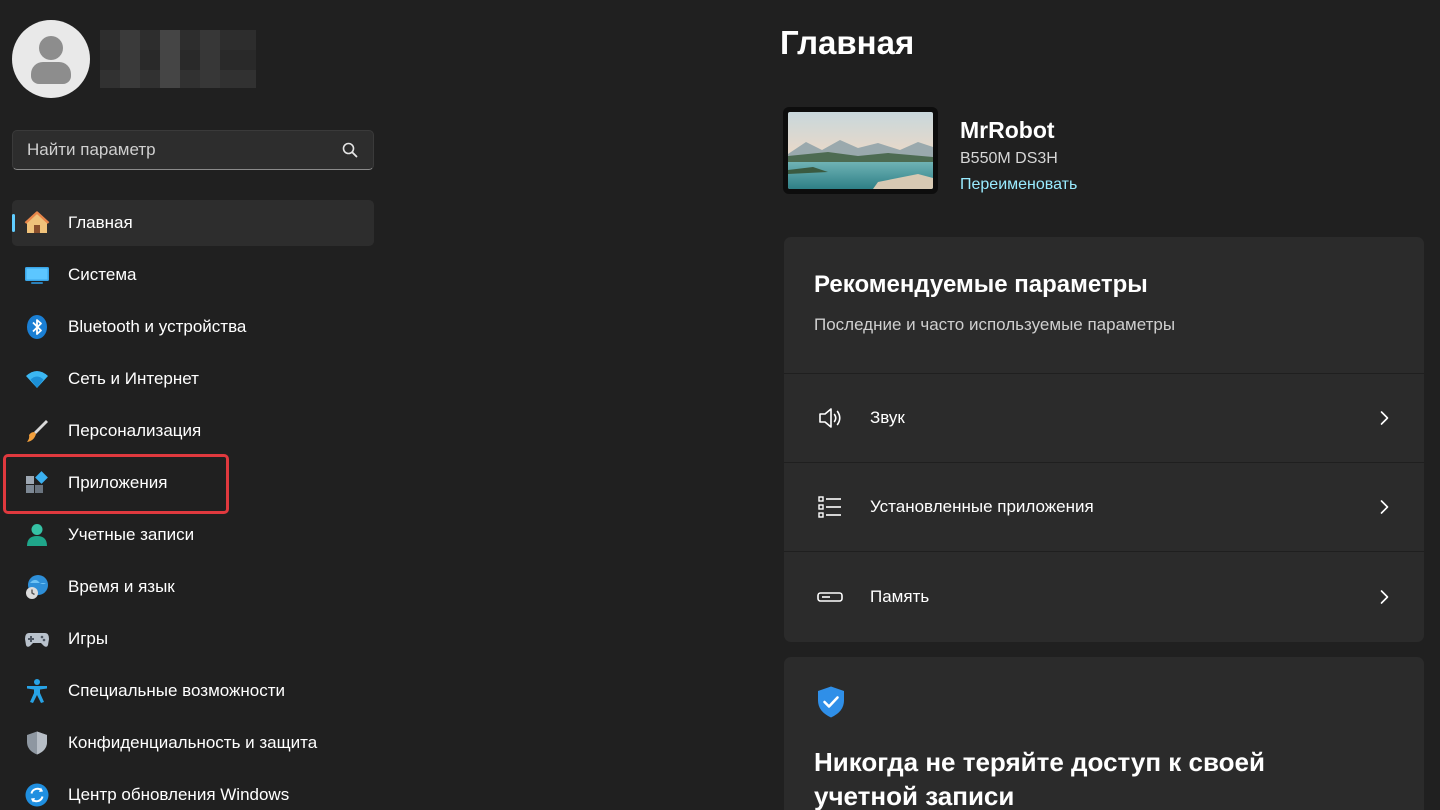 This screenshot has height=810, width=1440. I want to click on sidebar-item-bluetooth: Bluetooth и устройства, so click(193, 327).